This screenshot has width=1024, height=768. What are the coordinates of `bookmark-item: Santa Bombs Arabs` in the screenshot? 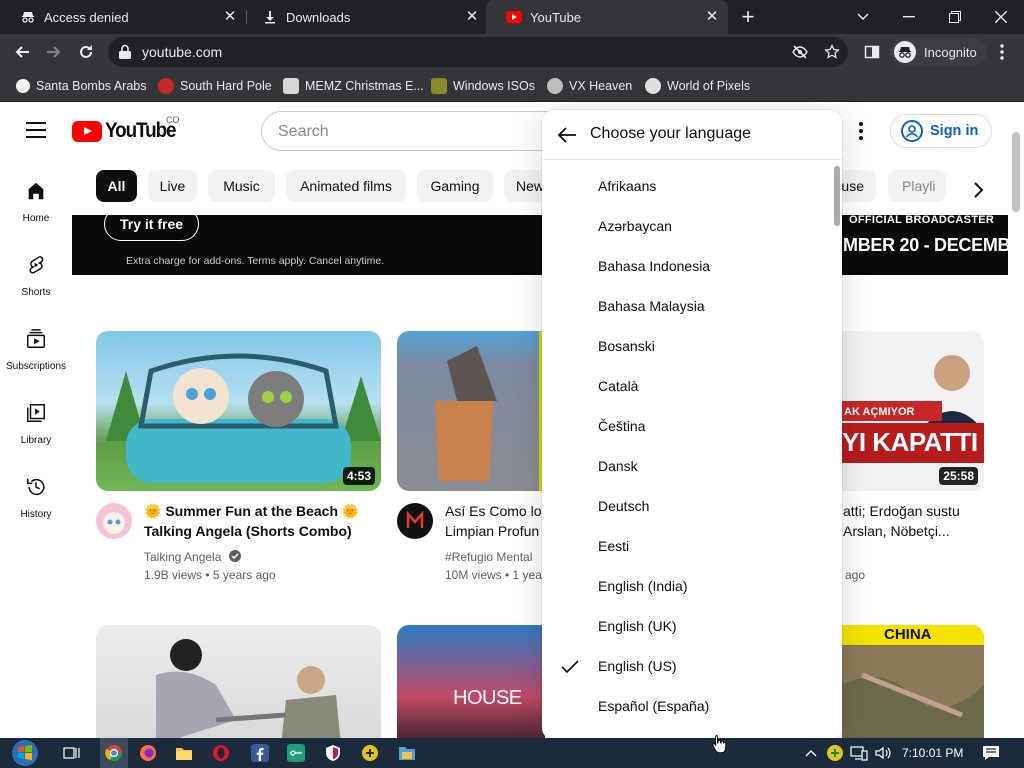 It's located at (81, 86).